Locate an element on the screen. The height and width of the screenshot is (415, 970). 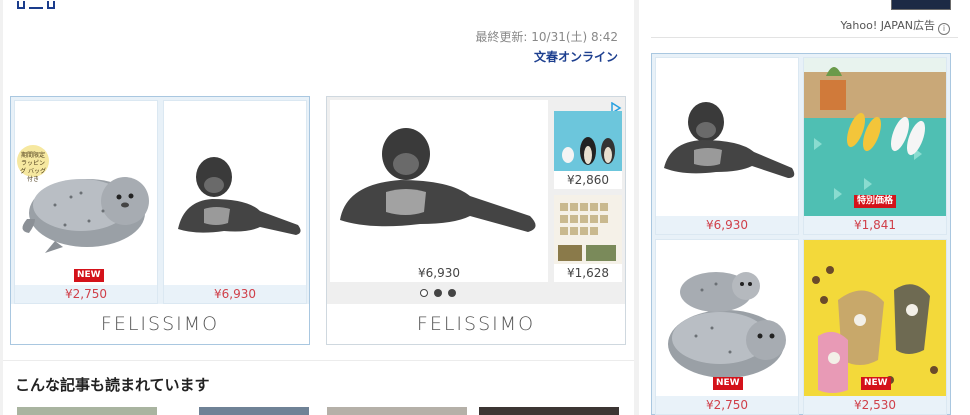
price: ¥1,841 is located at coordinates (875, 225).